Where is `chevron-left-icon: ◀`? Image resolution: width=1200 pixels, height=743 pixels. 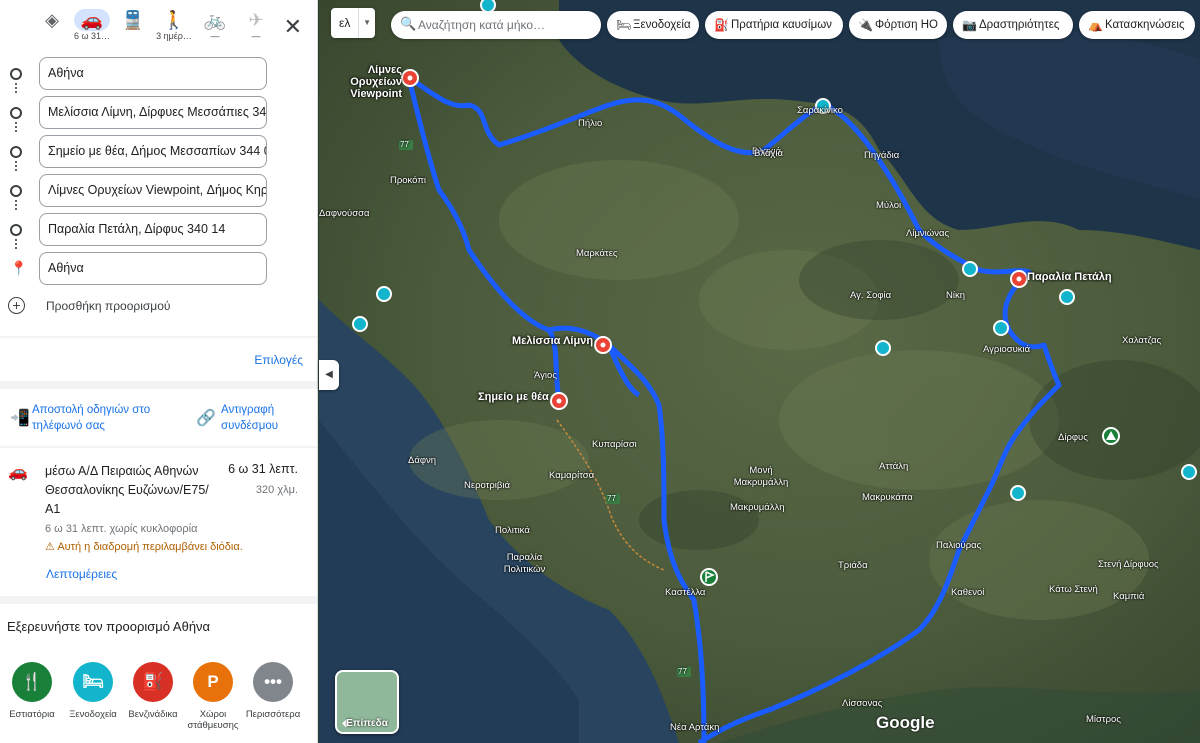 chevron-left-icon: ◀ is located at coordinates (329, 374).